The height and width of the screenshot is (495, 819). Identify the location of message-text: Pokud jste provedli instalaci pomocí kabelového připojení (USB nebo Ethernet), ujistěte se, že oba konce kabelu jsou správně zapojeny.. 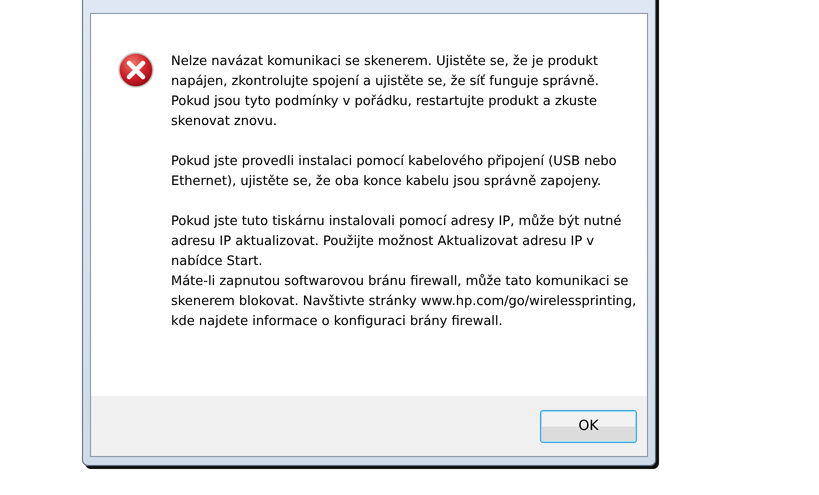
(394, 172).